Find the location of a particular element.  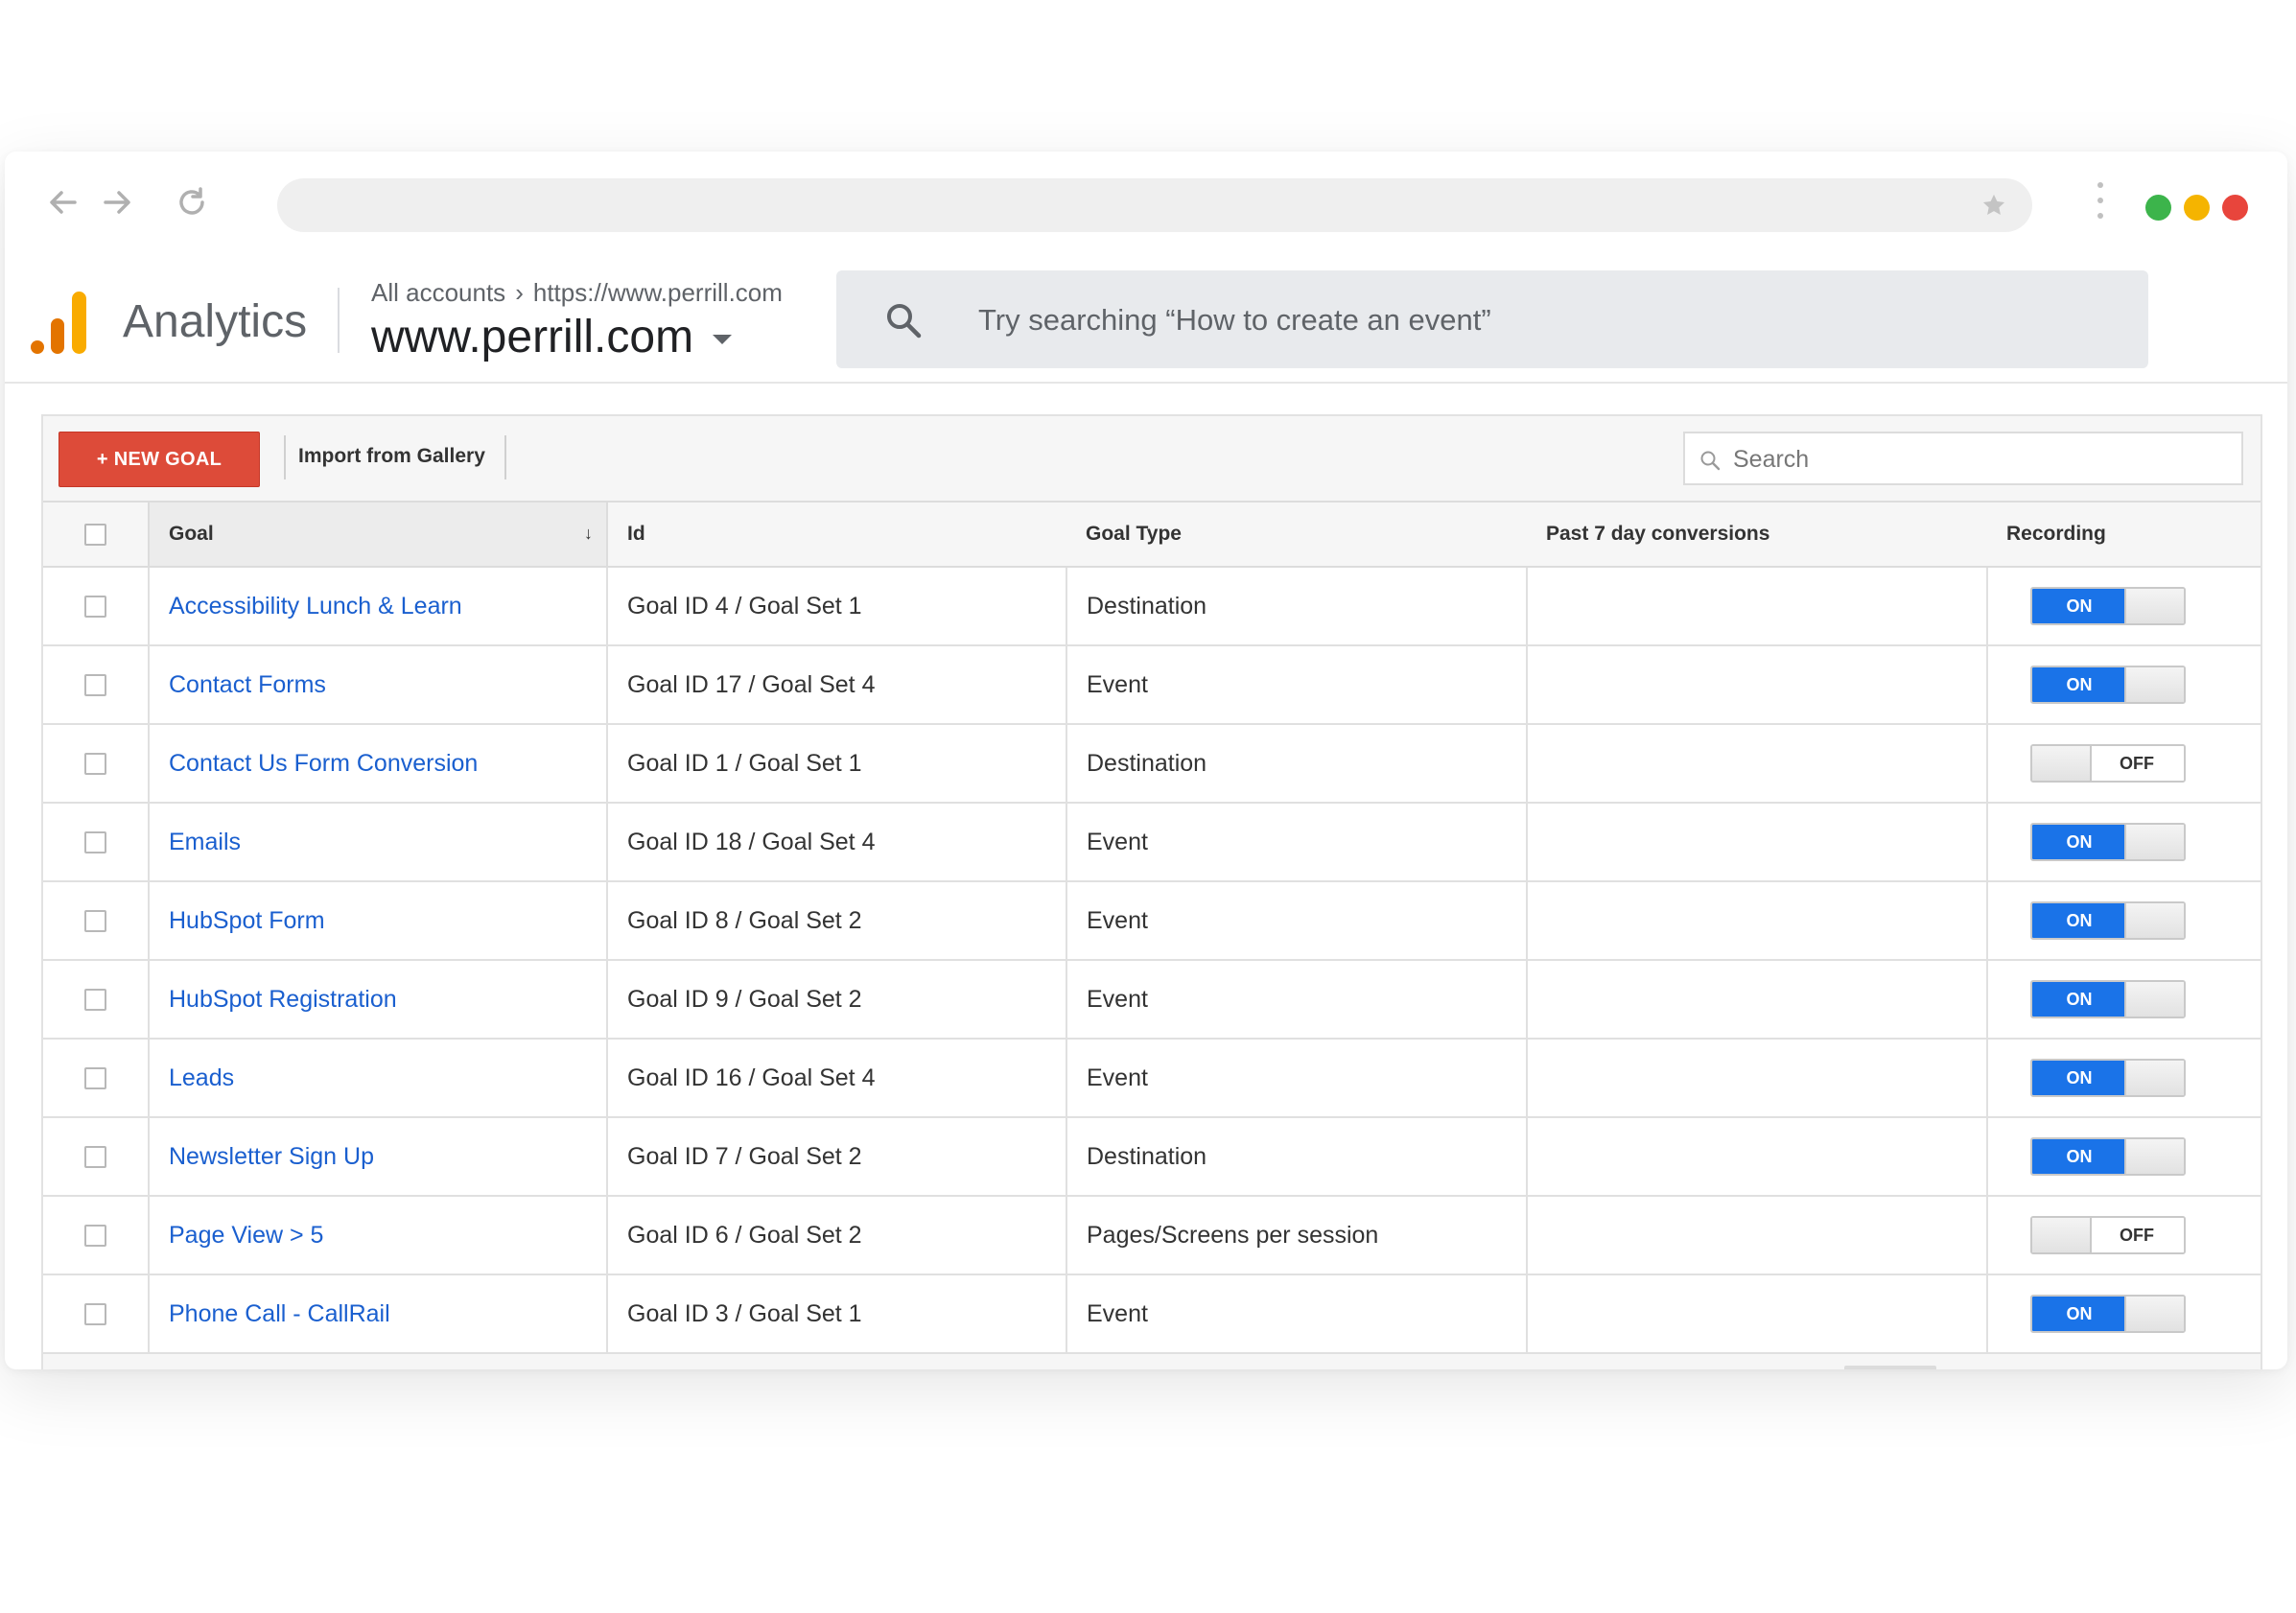

breadcrumb: All accounts › https://www.perrill.com is located at coordinates (577, 293).